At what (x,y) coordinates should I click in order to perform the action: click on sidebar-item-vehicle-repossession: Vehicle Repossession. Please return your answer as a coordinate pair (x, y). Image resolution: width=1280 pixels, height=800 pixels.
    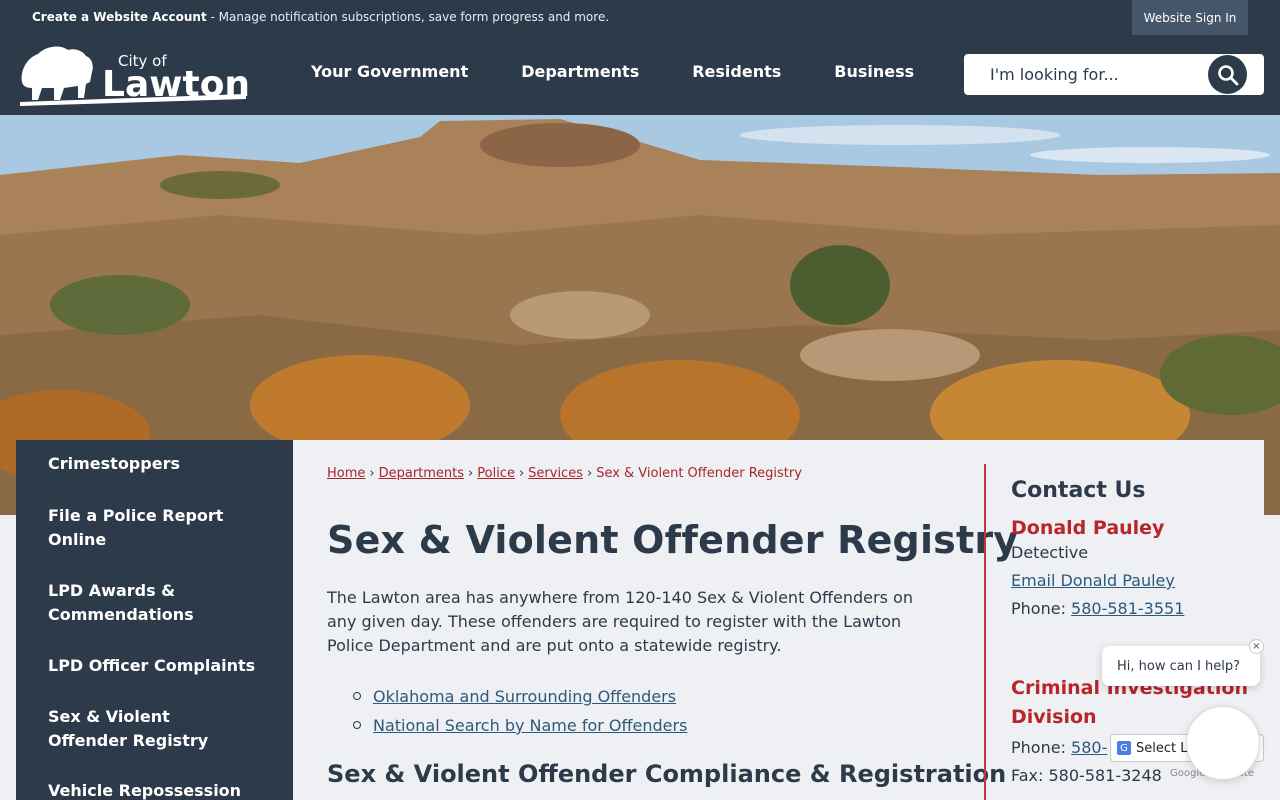
    Looking at the image, I should click on (148, 789).